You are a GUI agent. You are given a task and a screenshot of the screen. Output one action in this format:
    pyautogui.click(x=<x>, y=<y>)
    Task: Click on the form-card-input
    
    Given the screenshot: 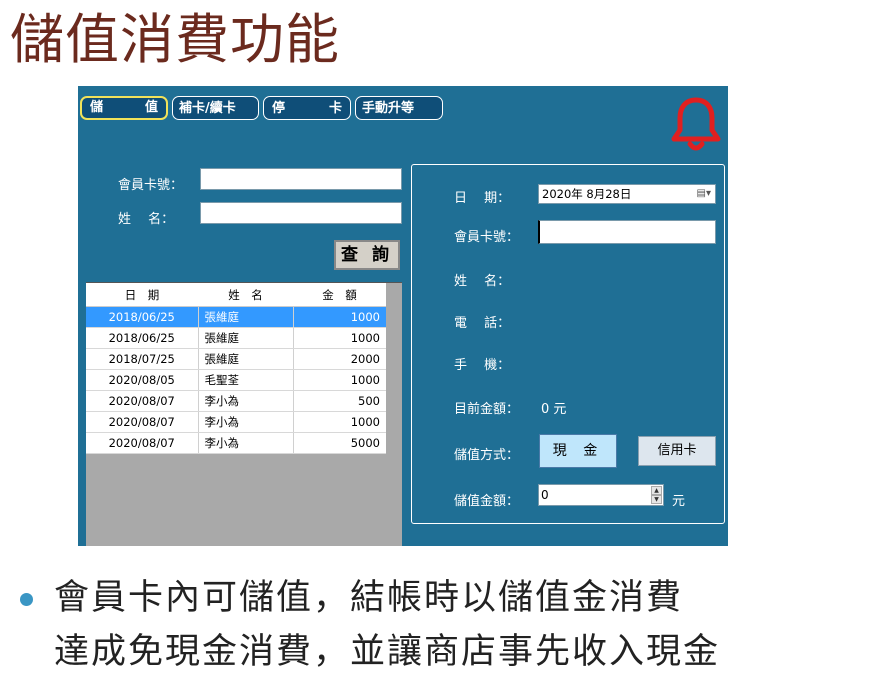 What is the action you would take?
    pyautogui.click(x=627, y=232)
    